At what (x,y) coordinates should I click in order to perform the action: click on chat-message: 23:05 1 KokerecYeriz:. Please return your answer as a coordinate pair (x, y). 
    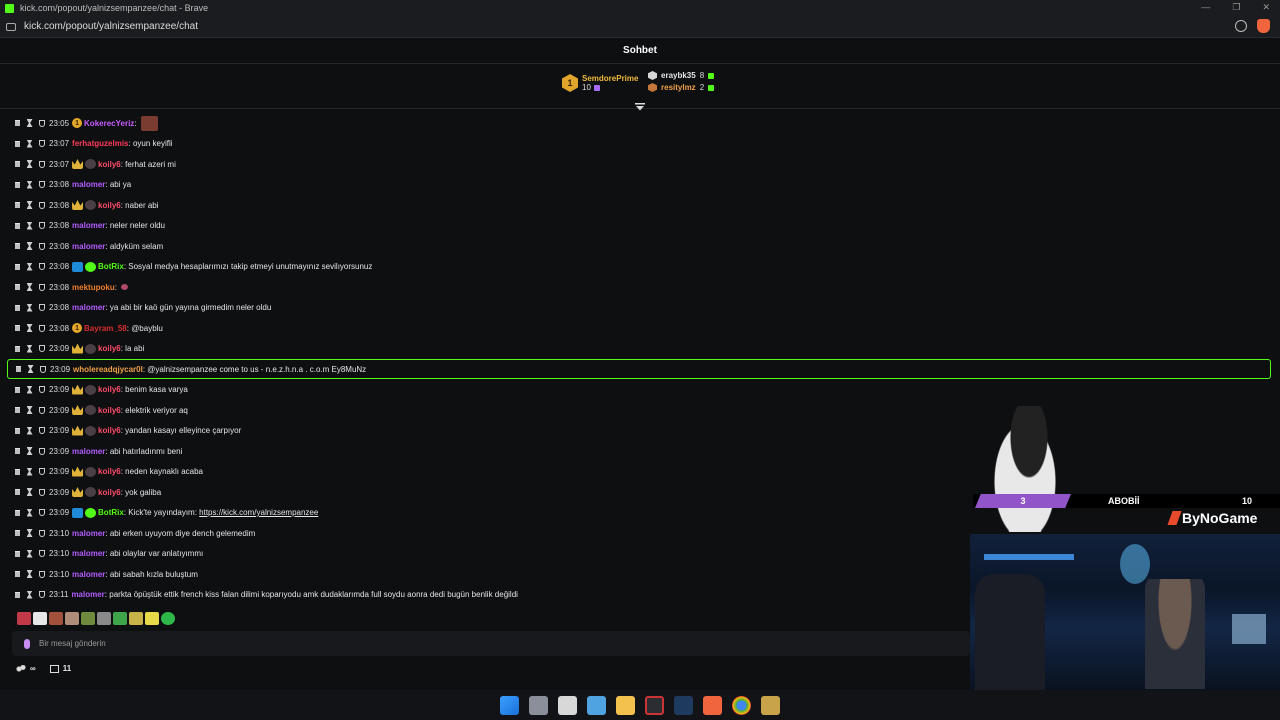
    Looking at the image, I should click on (86, 123).